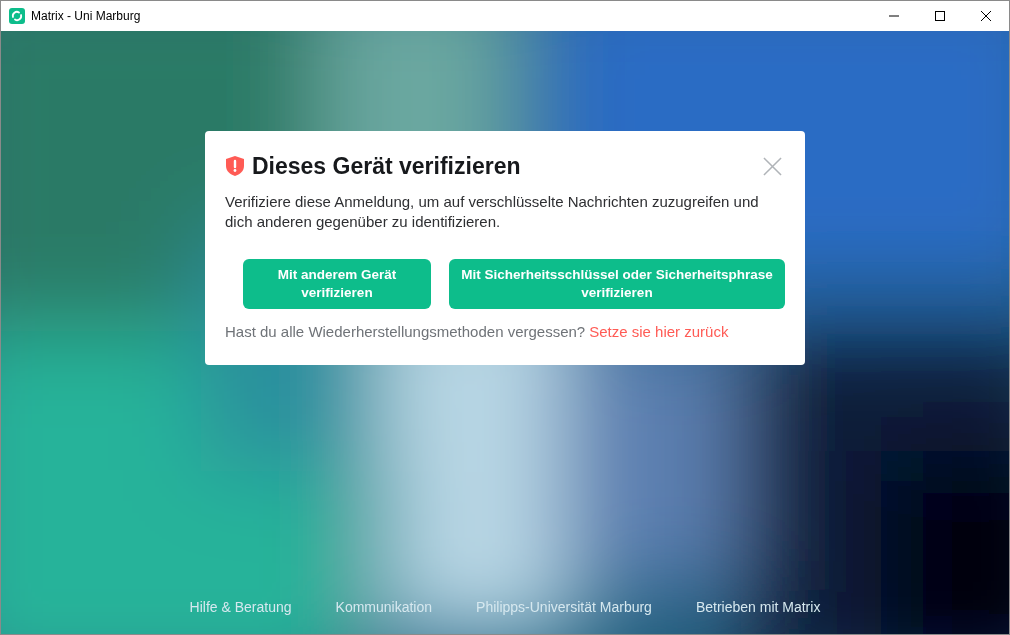  Describe the element at coordinates (384, 607) in the screenshot. I see `footer-link: Kommunikation` at that location.